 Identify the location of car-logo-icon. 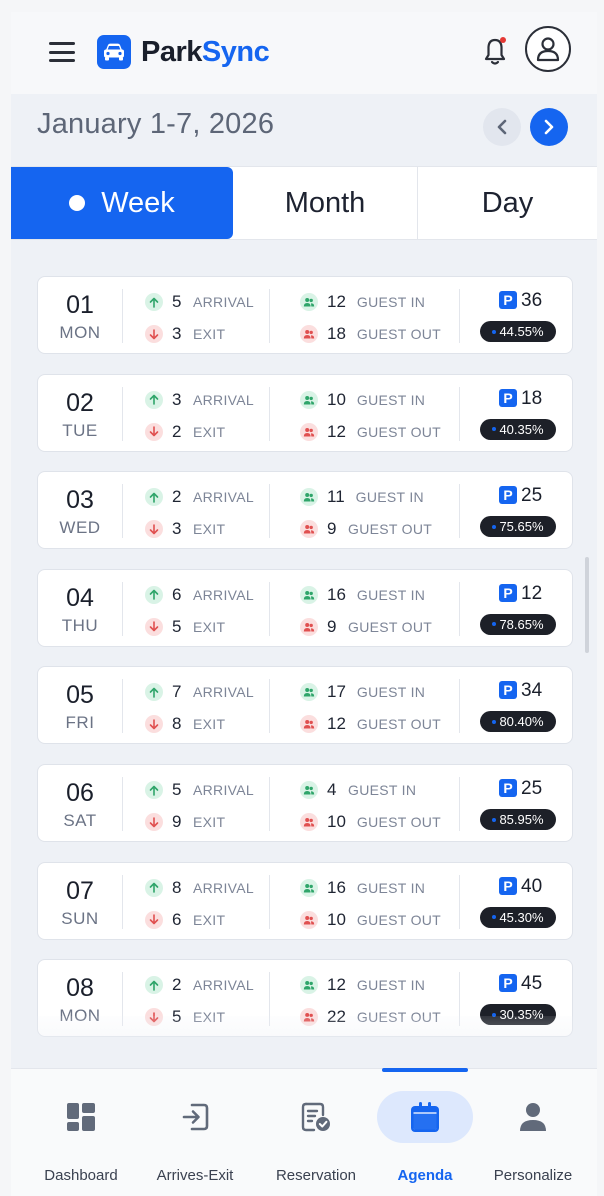
(114, 52).